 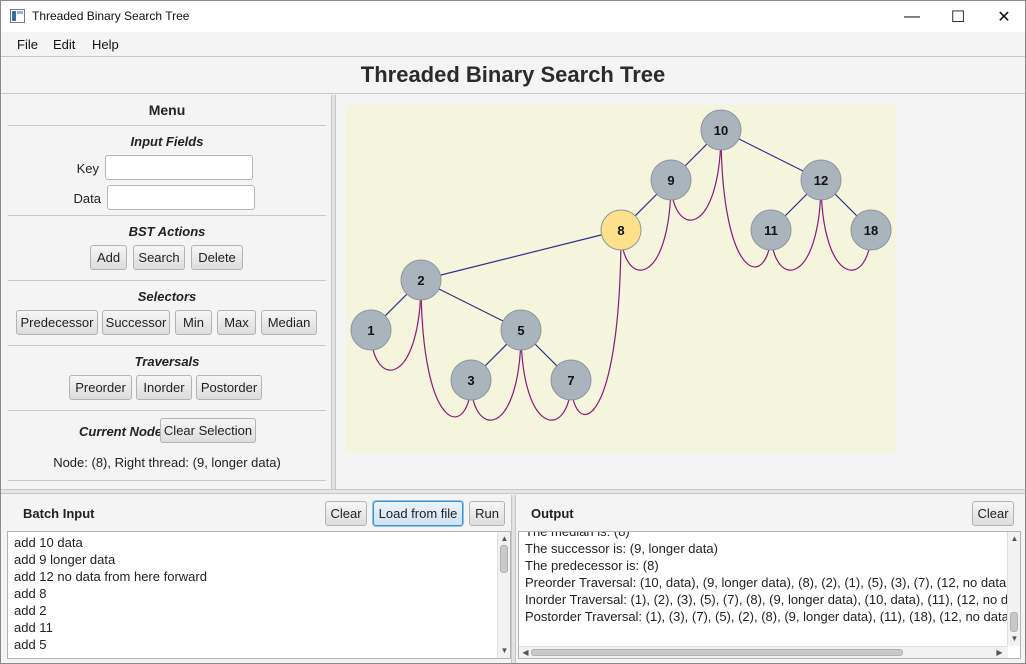 What do you see at coordinates (110, 576) in the screenshot?
I see `batch-line: add 12 no data from here forward` at bounding box center [110, 576].